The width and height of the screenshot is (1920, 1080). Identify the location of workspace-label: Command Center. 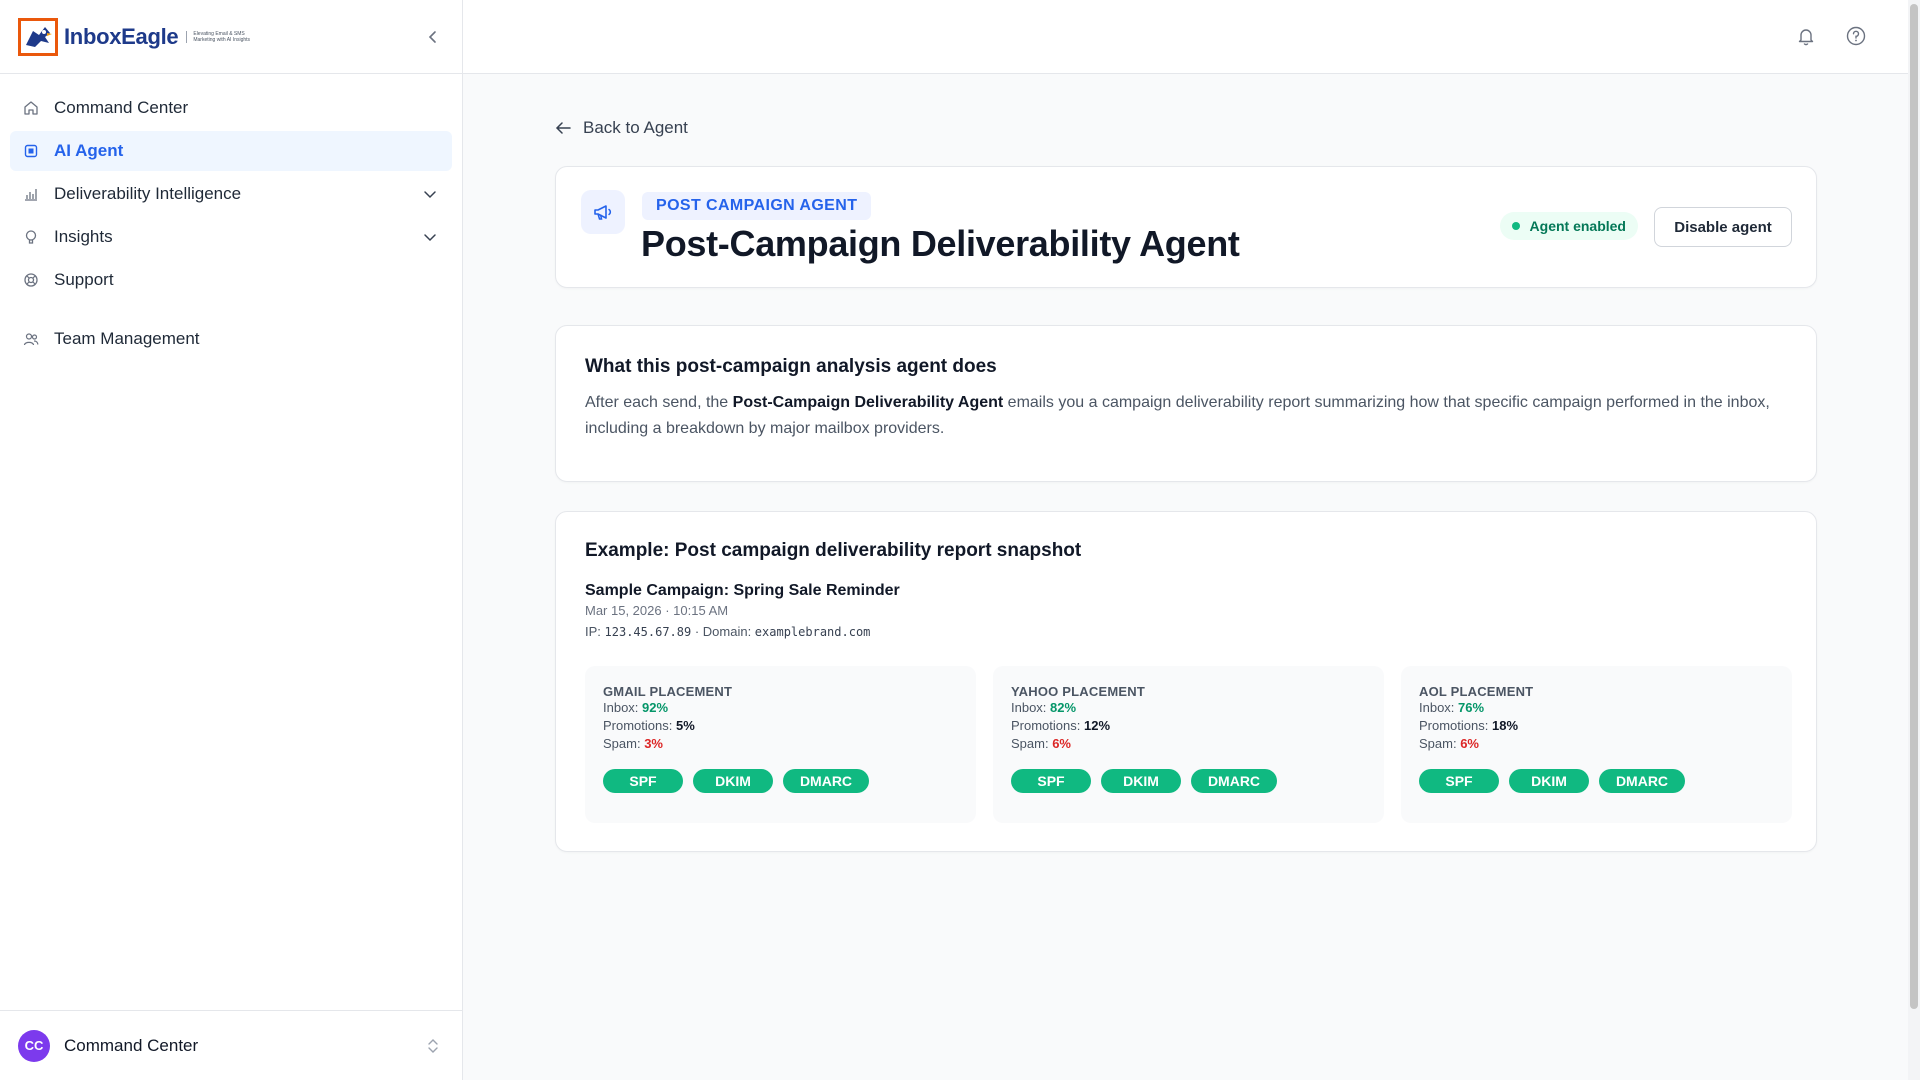
(131, 1045).